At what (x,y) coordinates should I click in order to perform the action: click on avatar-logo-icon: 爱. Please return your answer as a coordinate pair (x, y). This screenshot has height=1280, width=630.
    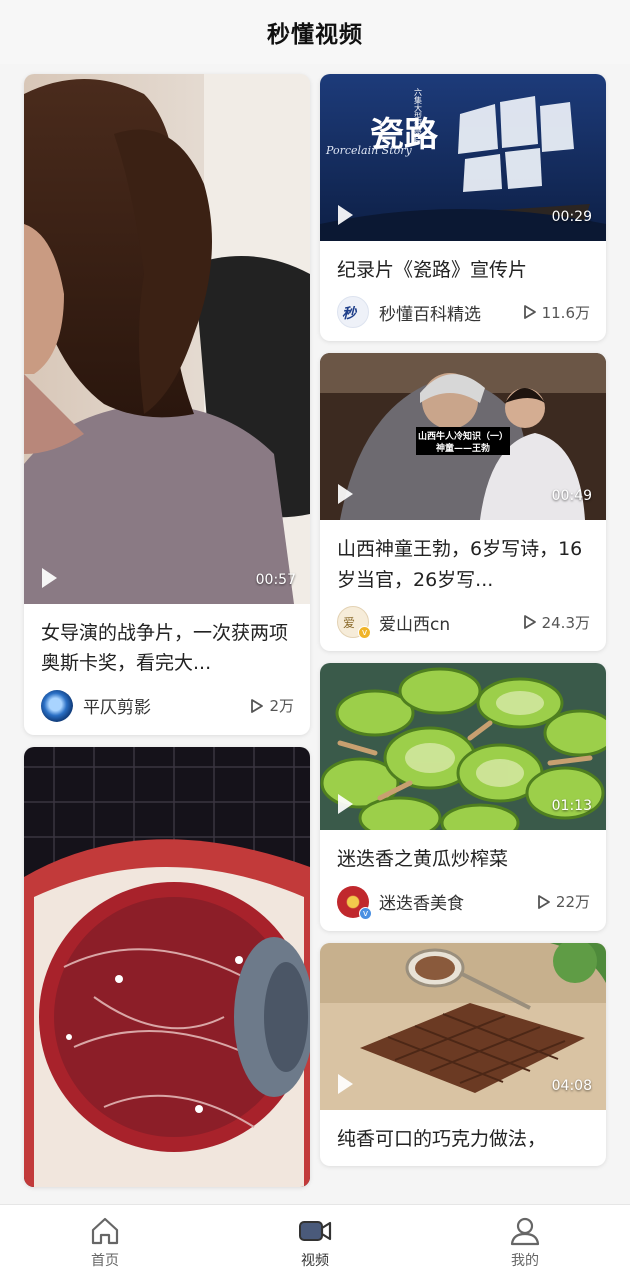
    Looking at the image, I should click on (349, 623).